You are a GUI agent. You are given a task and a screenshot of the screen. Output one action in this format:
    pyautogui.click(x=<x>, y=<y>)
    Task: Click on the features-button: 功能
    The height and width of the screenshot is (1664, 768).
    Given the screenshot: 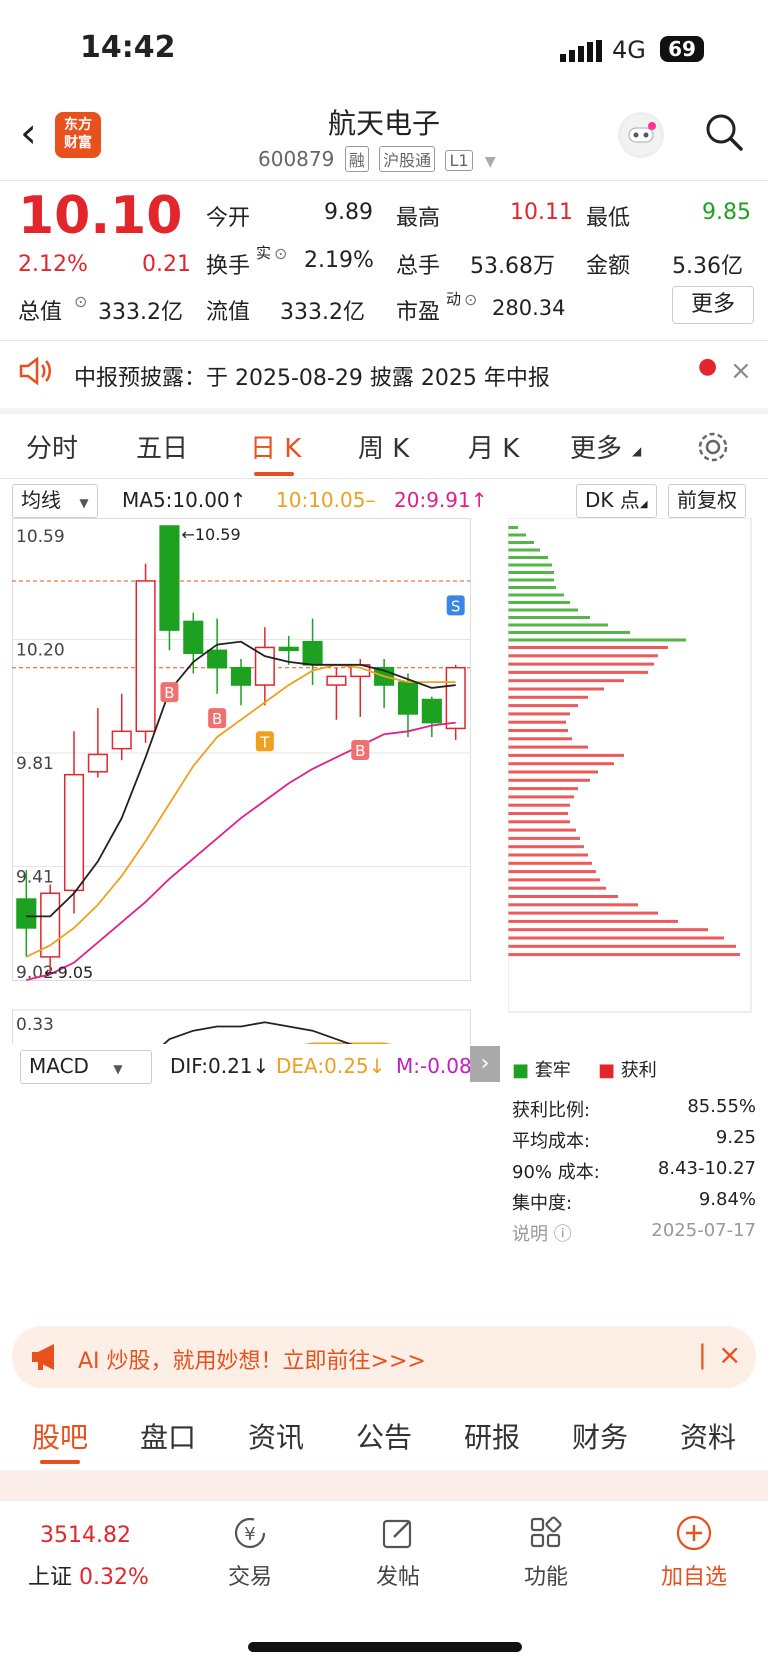 What is the action you would take?
    pyautogui.click(x=546, y=1552)
    